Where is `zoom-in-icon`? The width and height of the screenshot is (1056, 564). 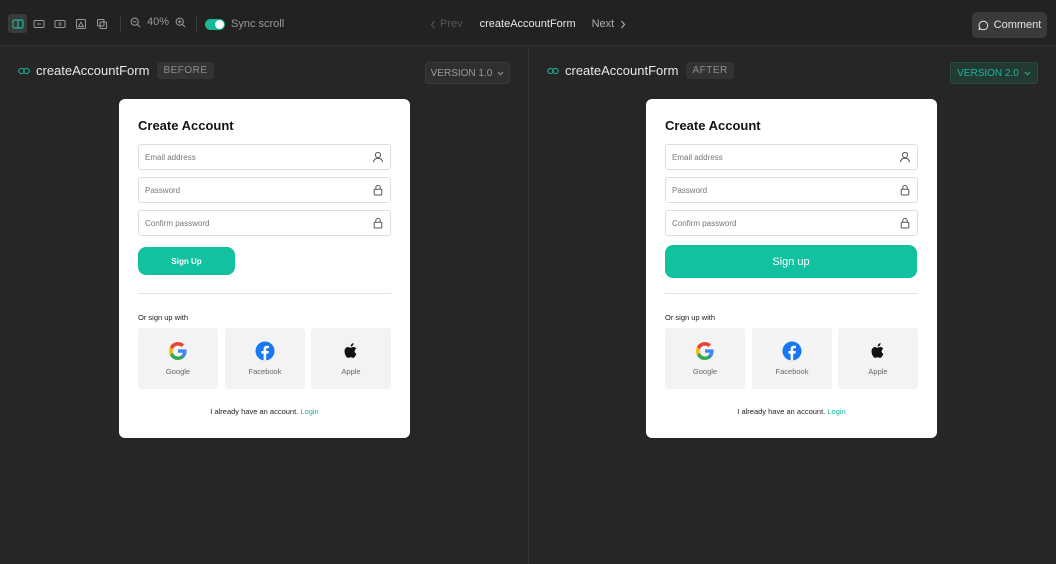 zoom-in-icon is located at coordinates (180, 22).